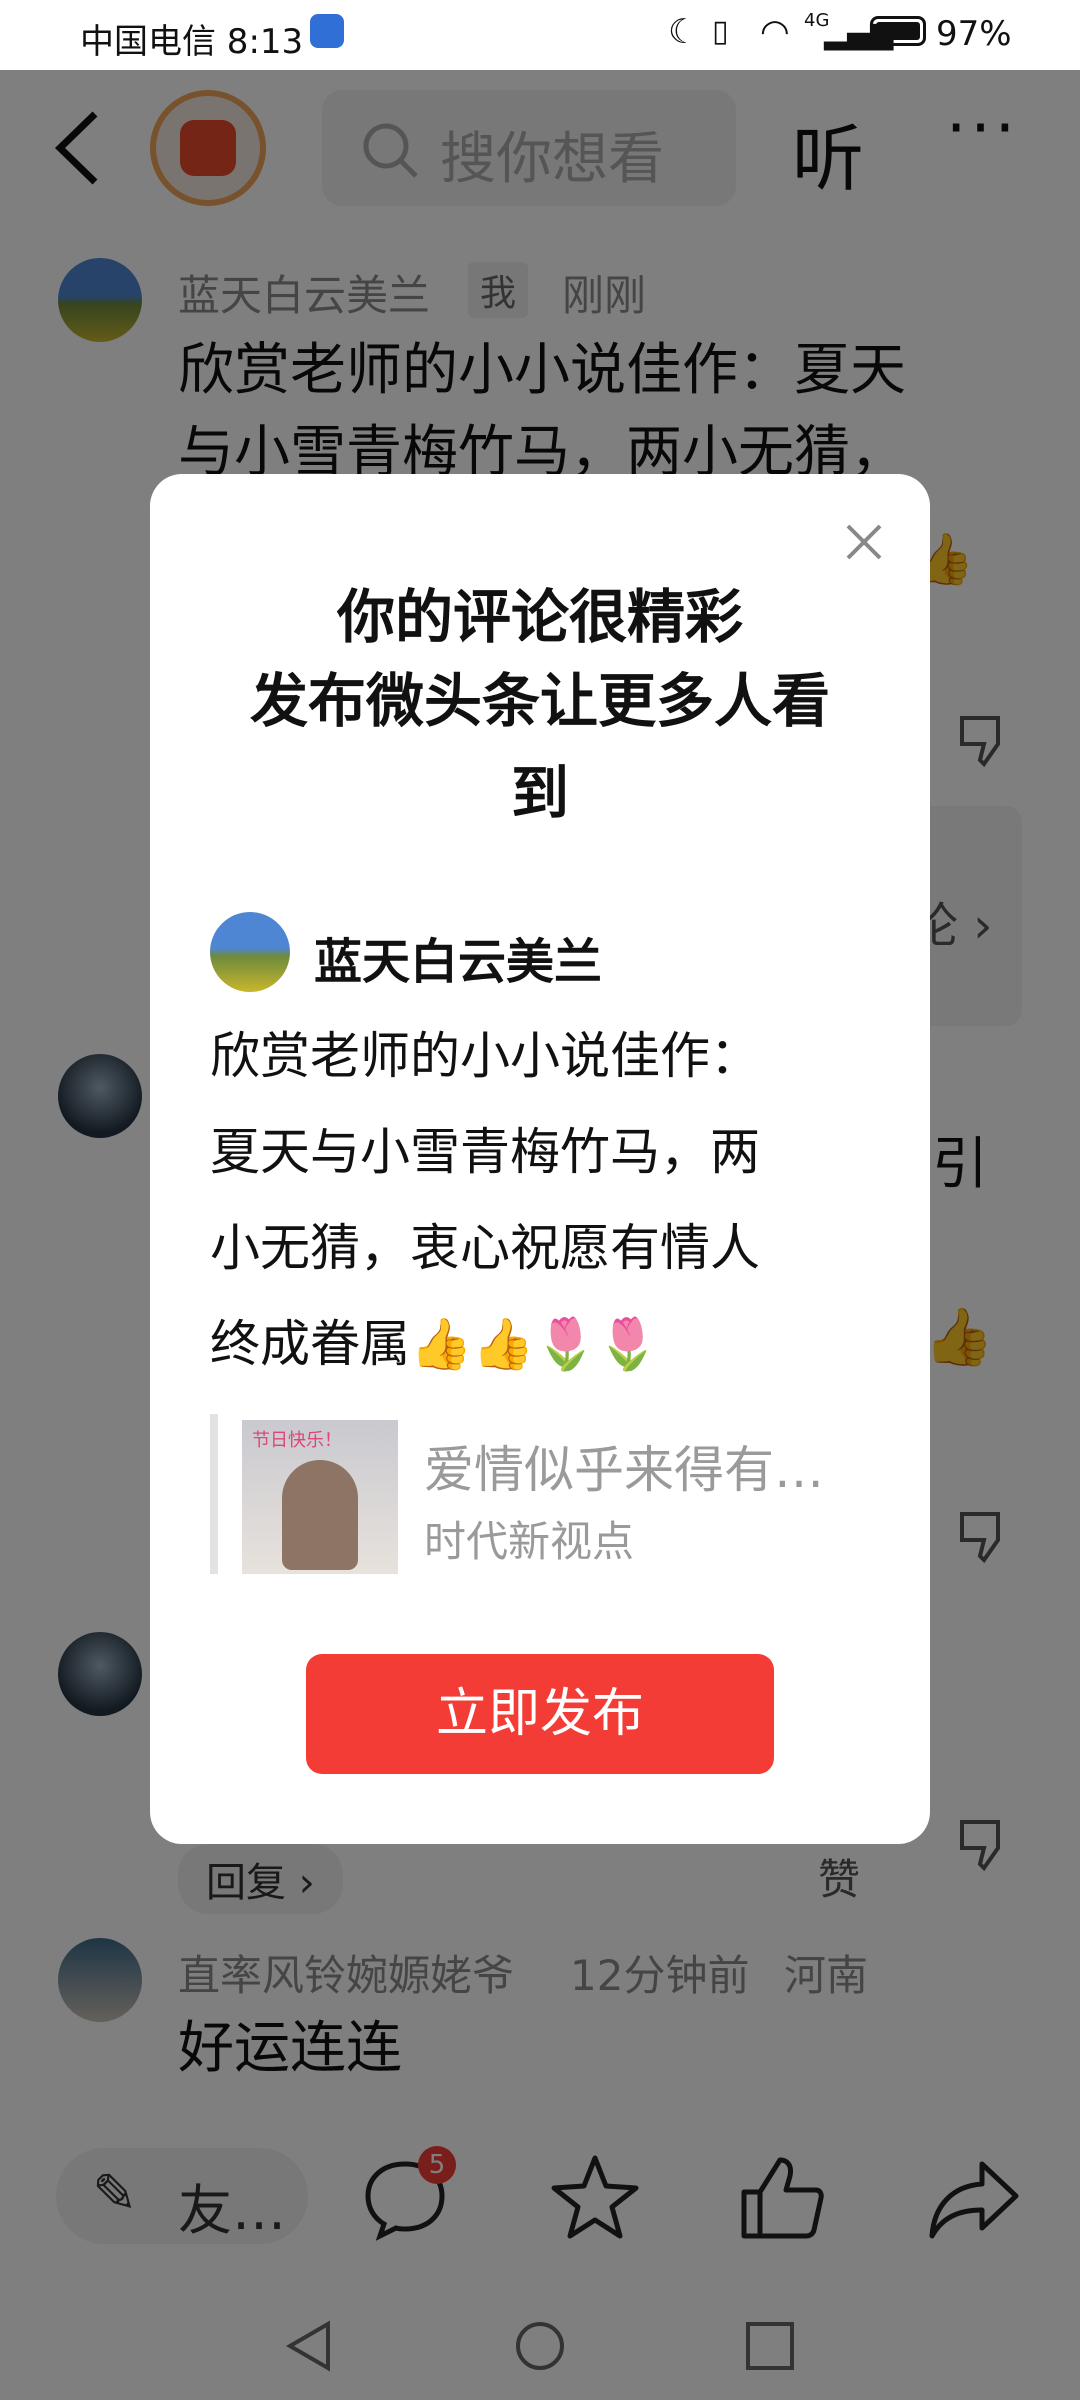 This screenshot has height=2400, width=1080. Describe the element at coordinates (250, 952) in the screenshot. I see `author-avatar` at that location.